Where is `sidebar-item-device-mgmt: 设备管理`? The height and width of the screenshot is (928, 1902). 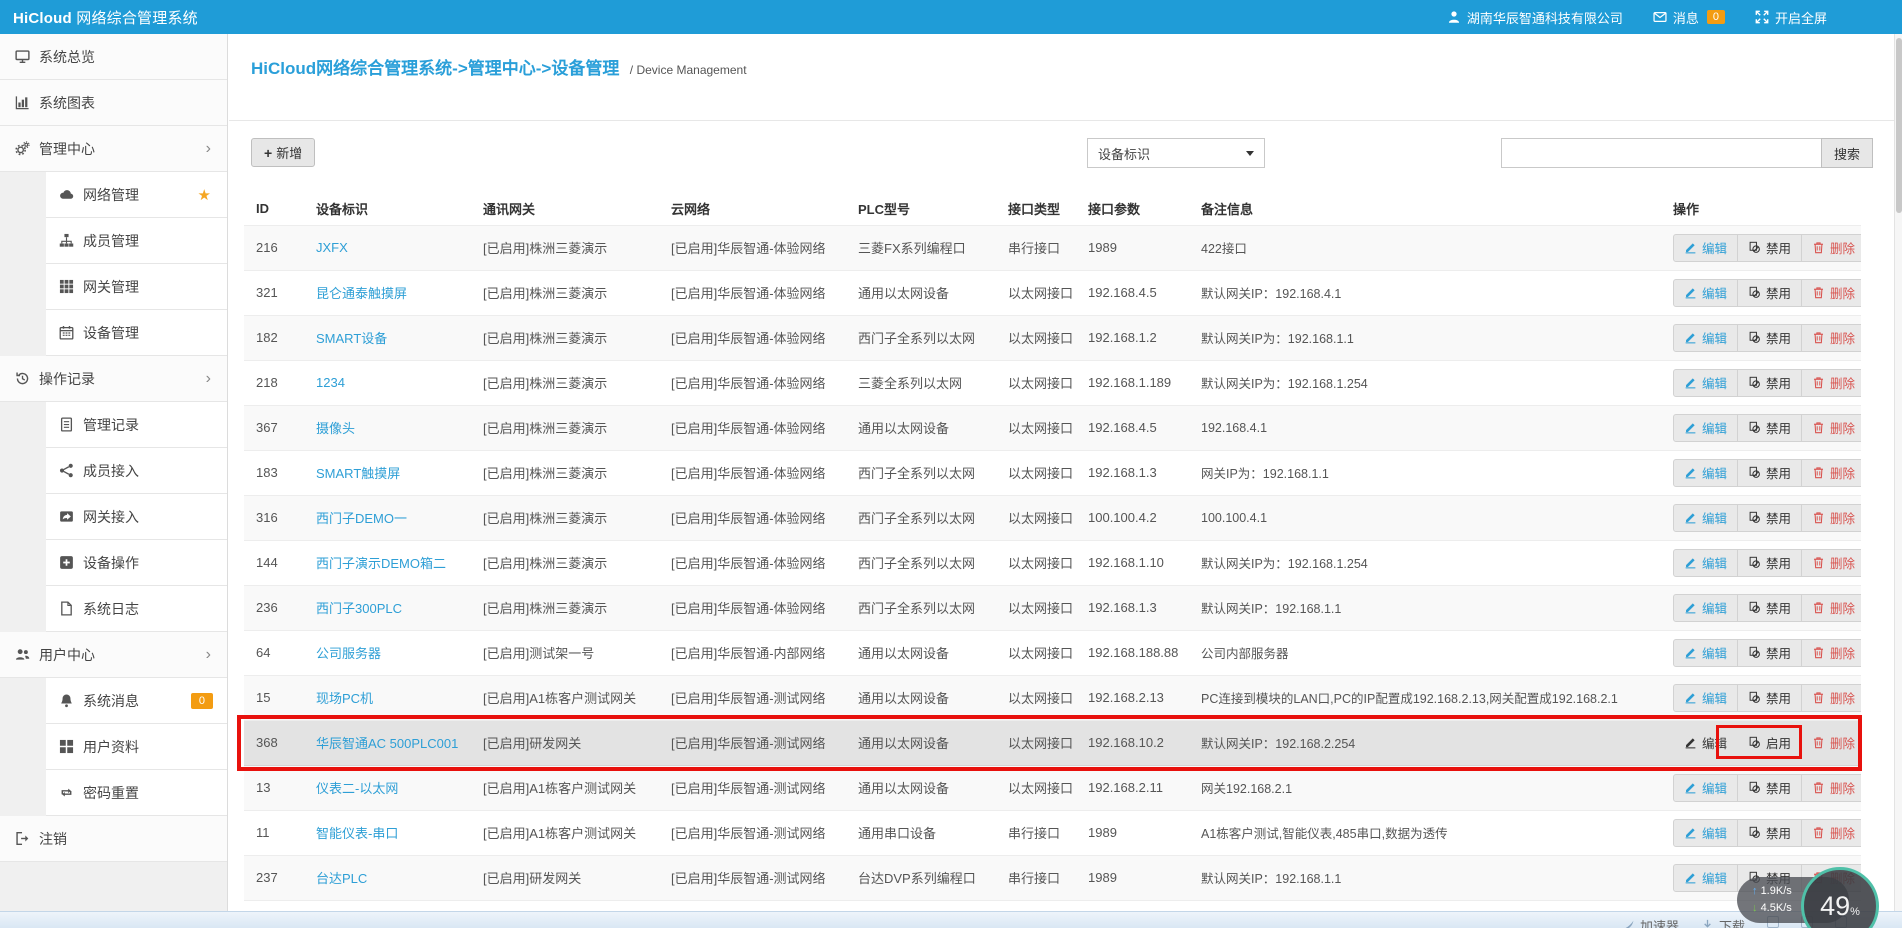 sidebar-item-device-mgmt: 设备管理 is located at coordinates (136, 333).